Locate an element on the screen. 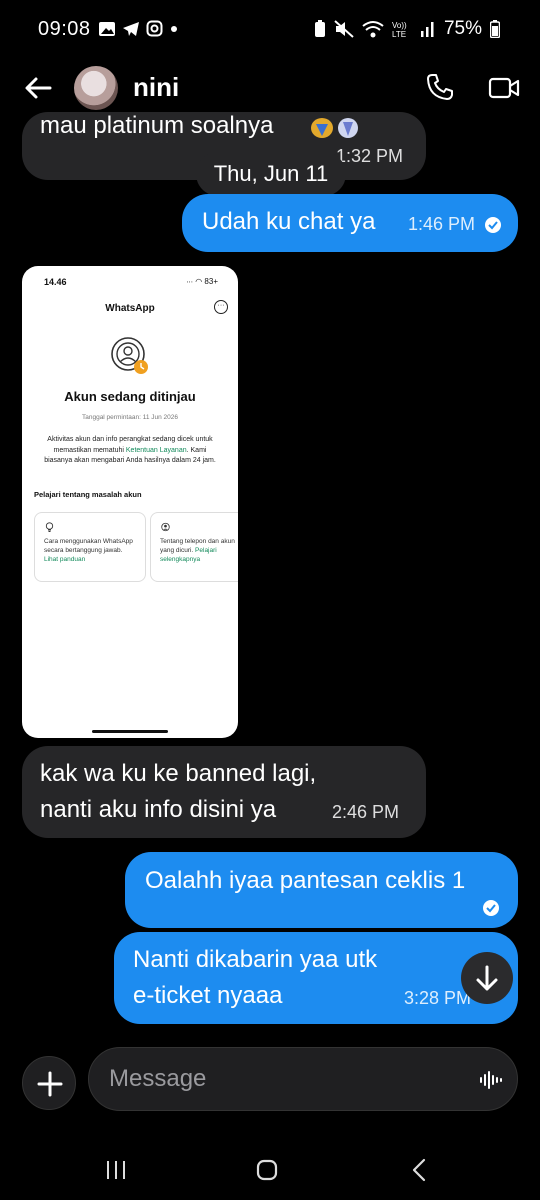 The image size is (540, 1200). back-nav-icon is located at coordinates (420, 1170).